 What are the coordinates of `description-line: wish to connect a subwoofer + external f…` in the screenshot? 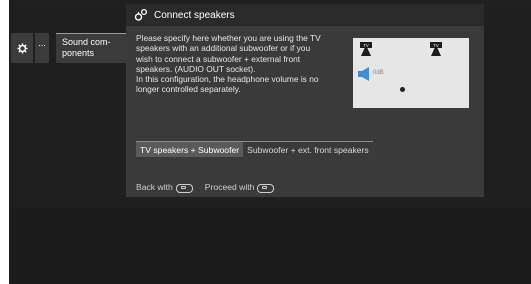 It's located at (218, 58).